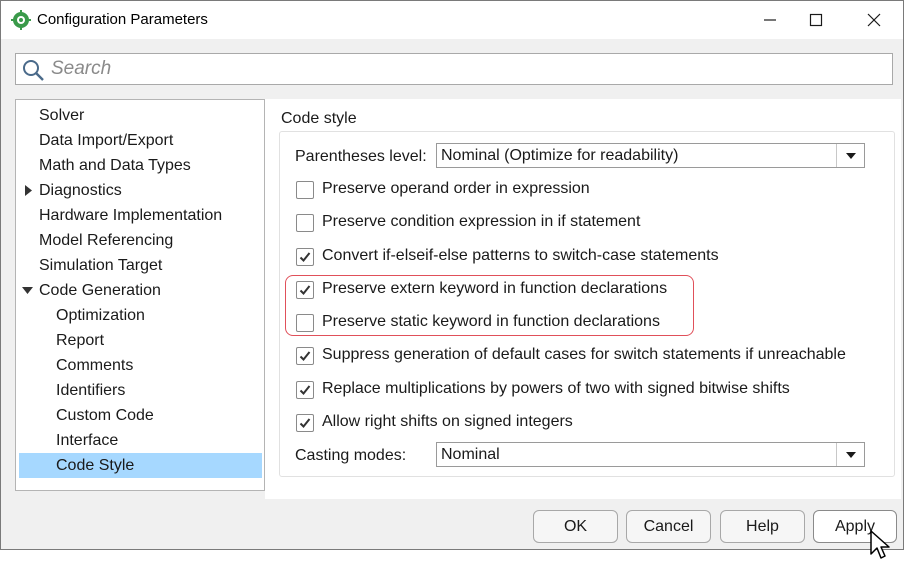  What do you see at coordinates (95, 465) in the screenshot?
I see `tree-item-label: Code Style` at bounding box center [95, 465].